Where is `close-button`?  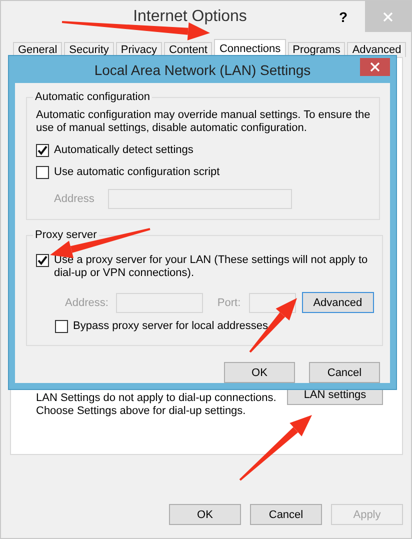
close-button is located at coordinates (375, 67).